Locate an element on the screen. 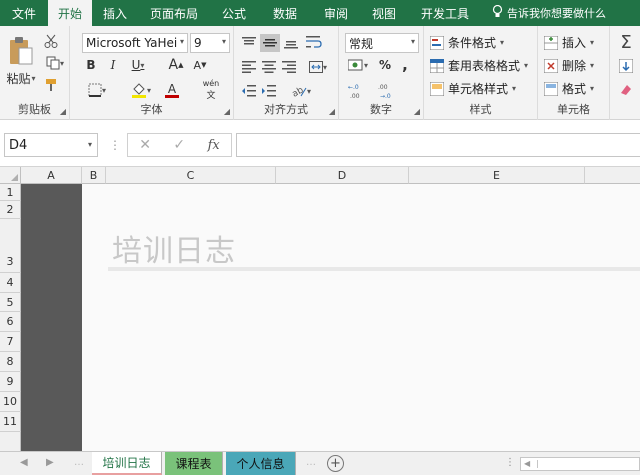  tab-page-layout: 页面布局 is located at coordinates (174, 13).